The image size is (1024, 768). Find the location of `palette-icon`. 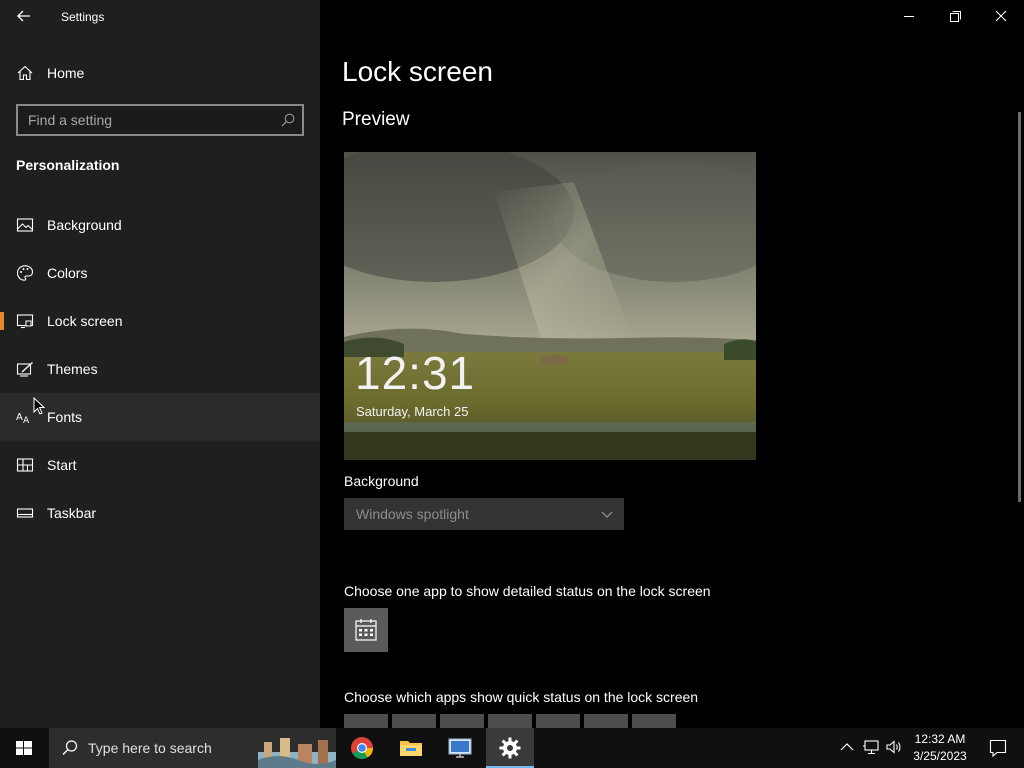

palette-icon is located at coordinates (25, 273).